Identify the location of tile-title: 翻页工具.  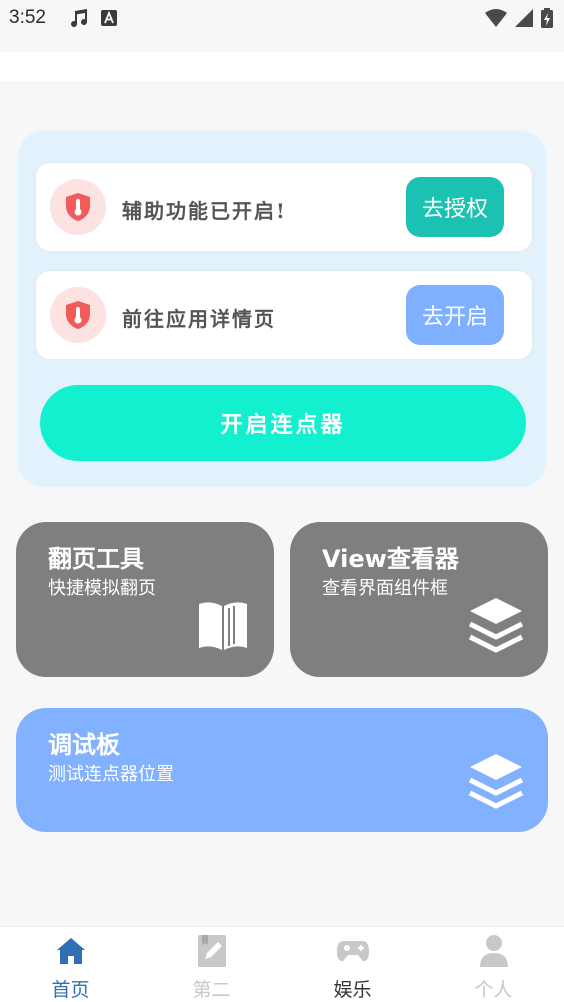
(96, 559).